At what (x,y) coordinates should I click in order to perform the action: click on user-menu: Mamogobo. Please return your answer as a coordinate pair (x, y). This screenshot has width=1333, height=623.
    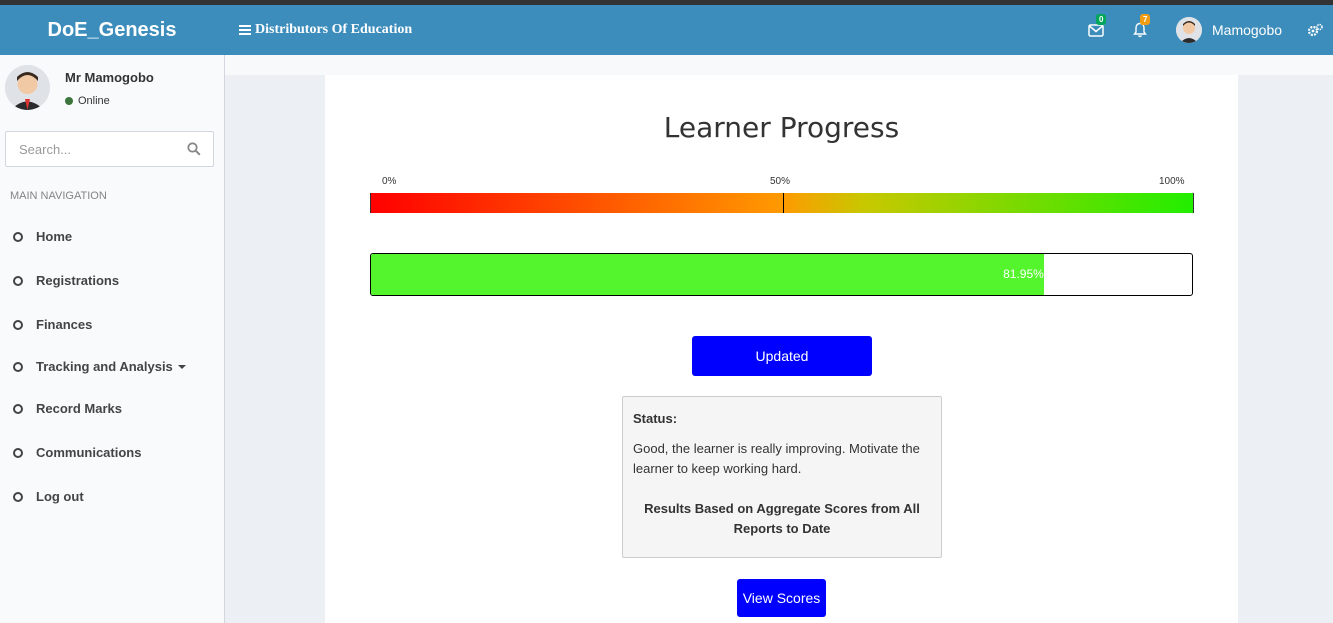
    Looking at the image, I should click on (1229, 30).